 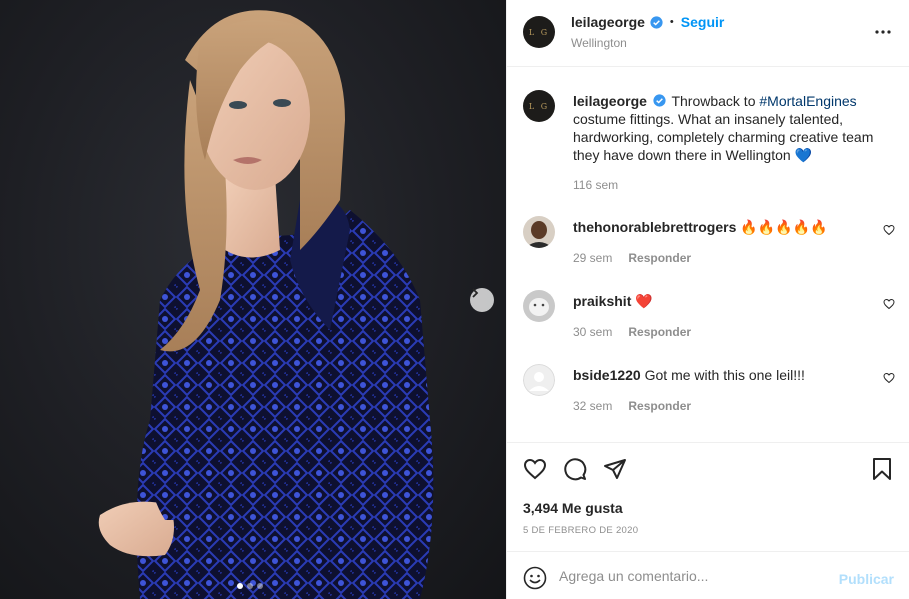 I want to click on comment-composer: Publicar, so click(x=708, y=575).